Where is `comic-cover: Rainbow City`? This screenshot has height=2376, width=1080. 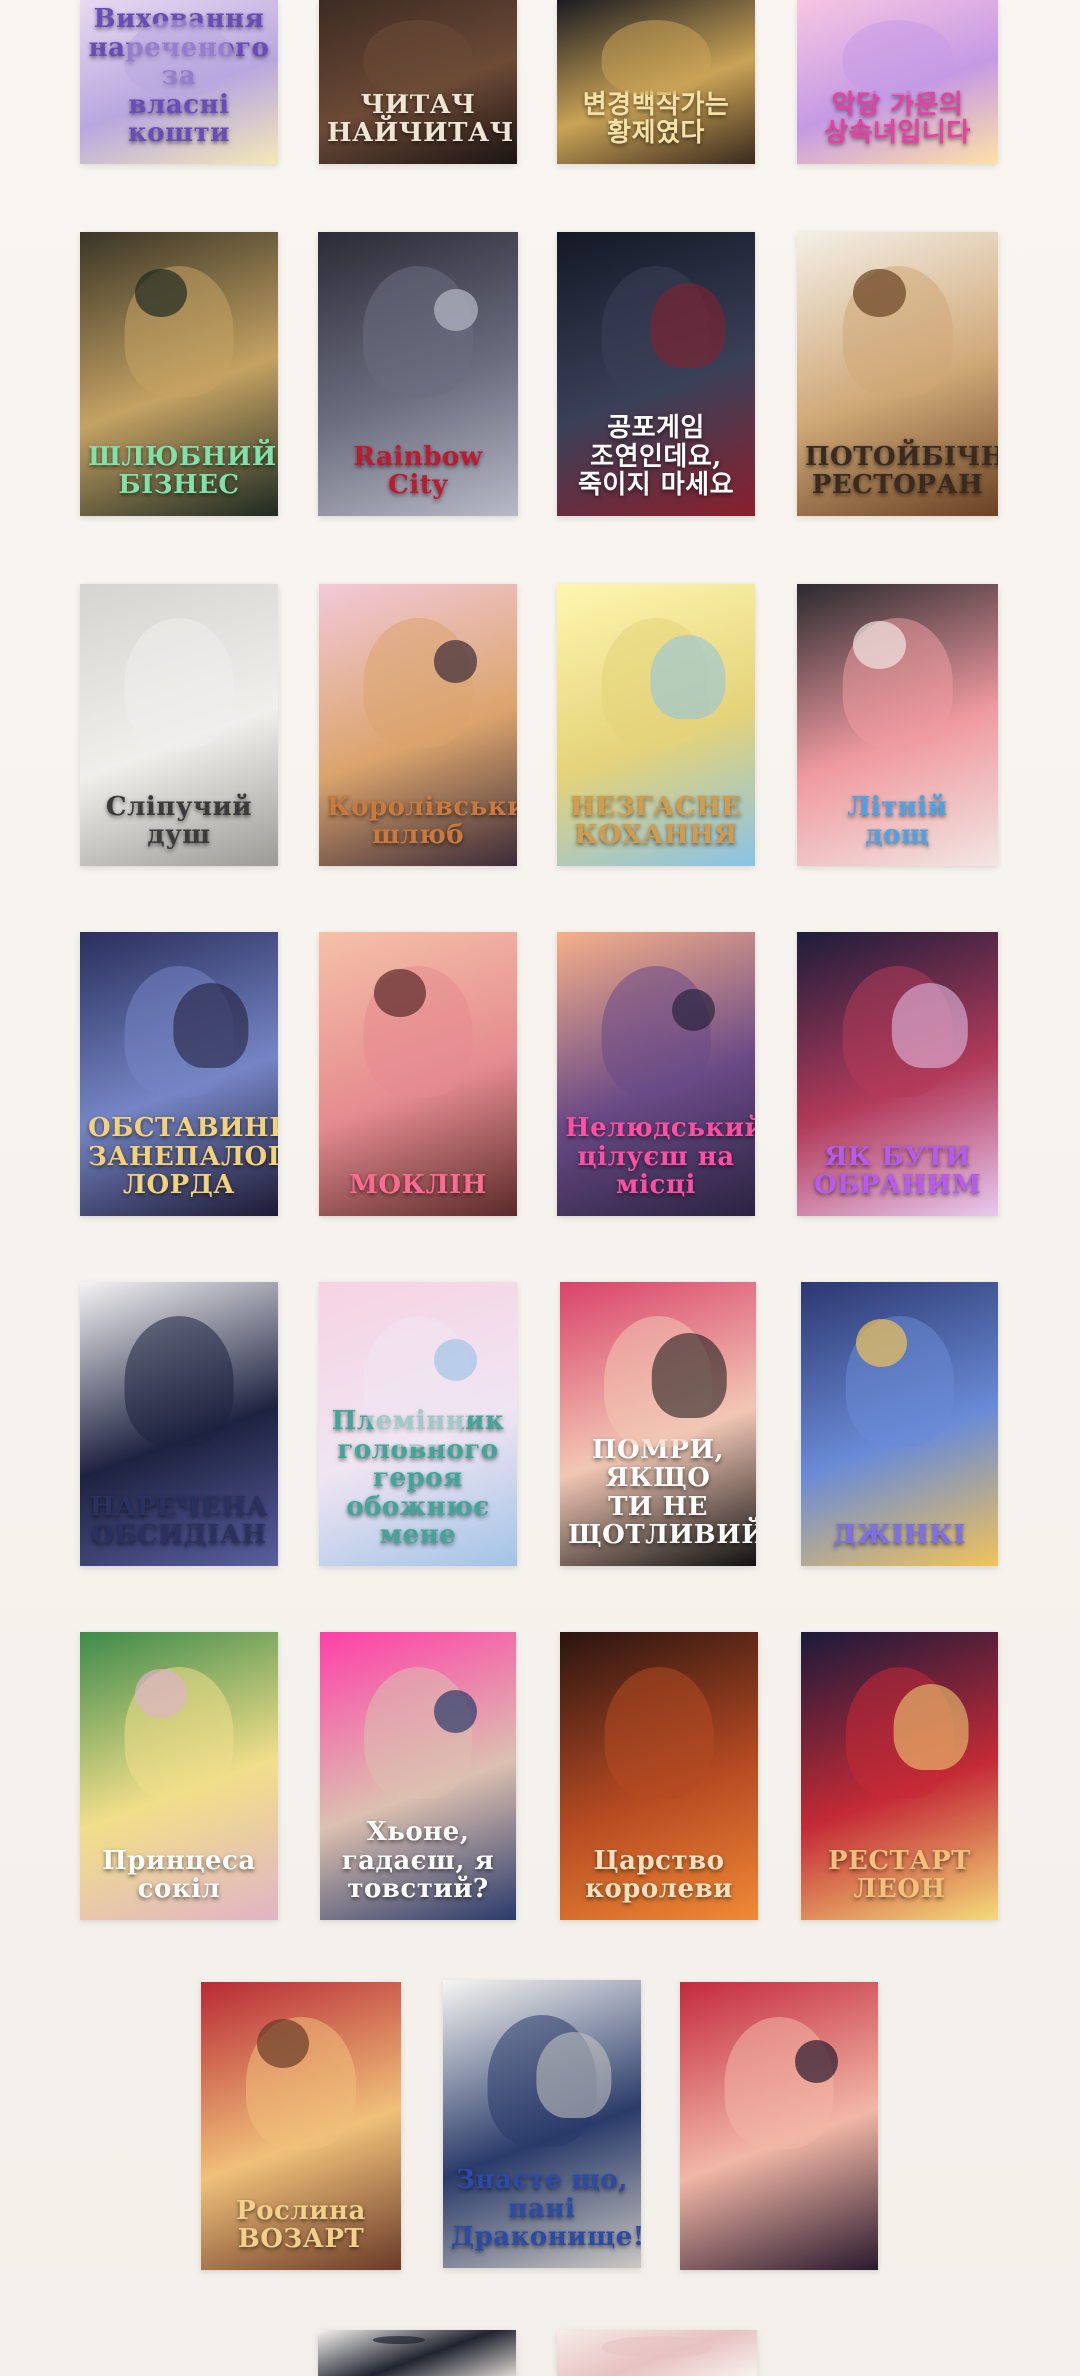 comic-cover: Rainbow City is located at coordinates (418, 374).